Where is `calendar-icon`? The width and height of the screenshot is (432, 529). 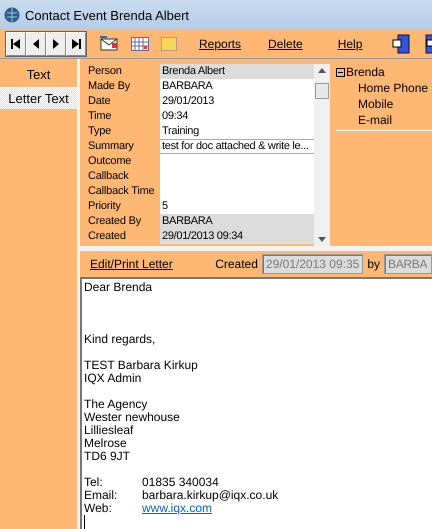
calendar-icon is located at coordinates (140, 44).